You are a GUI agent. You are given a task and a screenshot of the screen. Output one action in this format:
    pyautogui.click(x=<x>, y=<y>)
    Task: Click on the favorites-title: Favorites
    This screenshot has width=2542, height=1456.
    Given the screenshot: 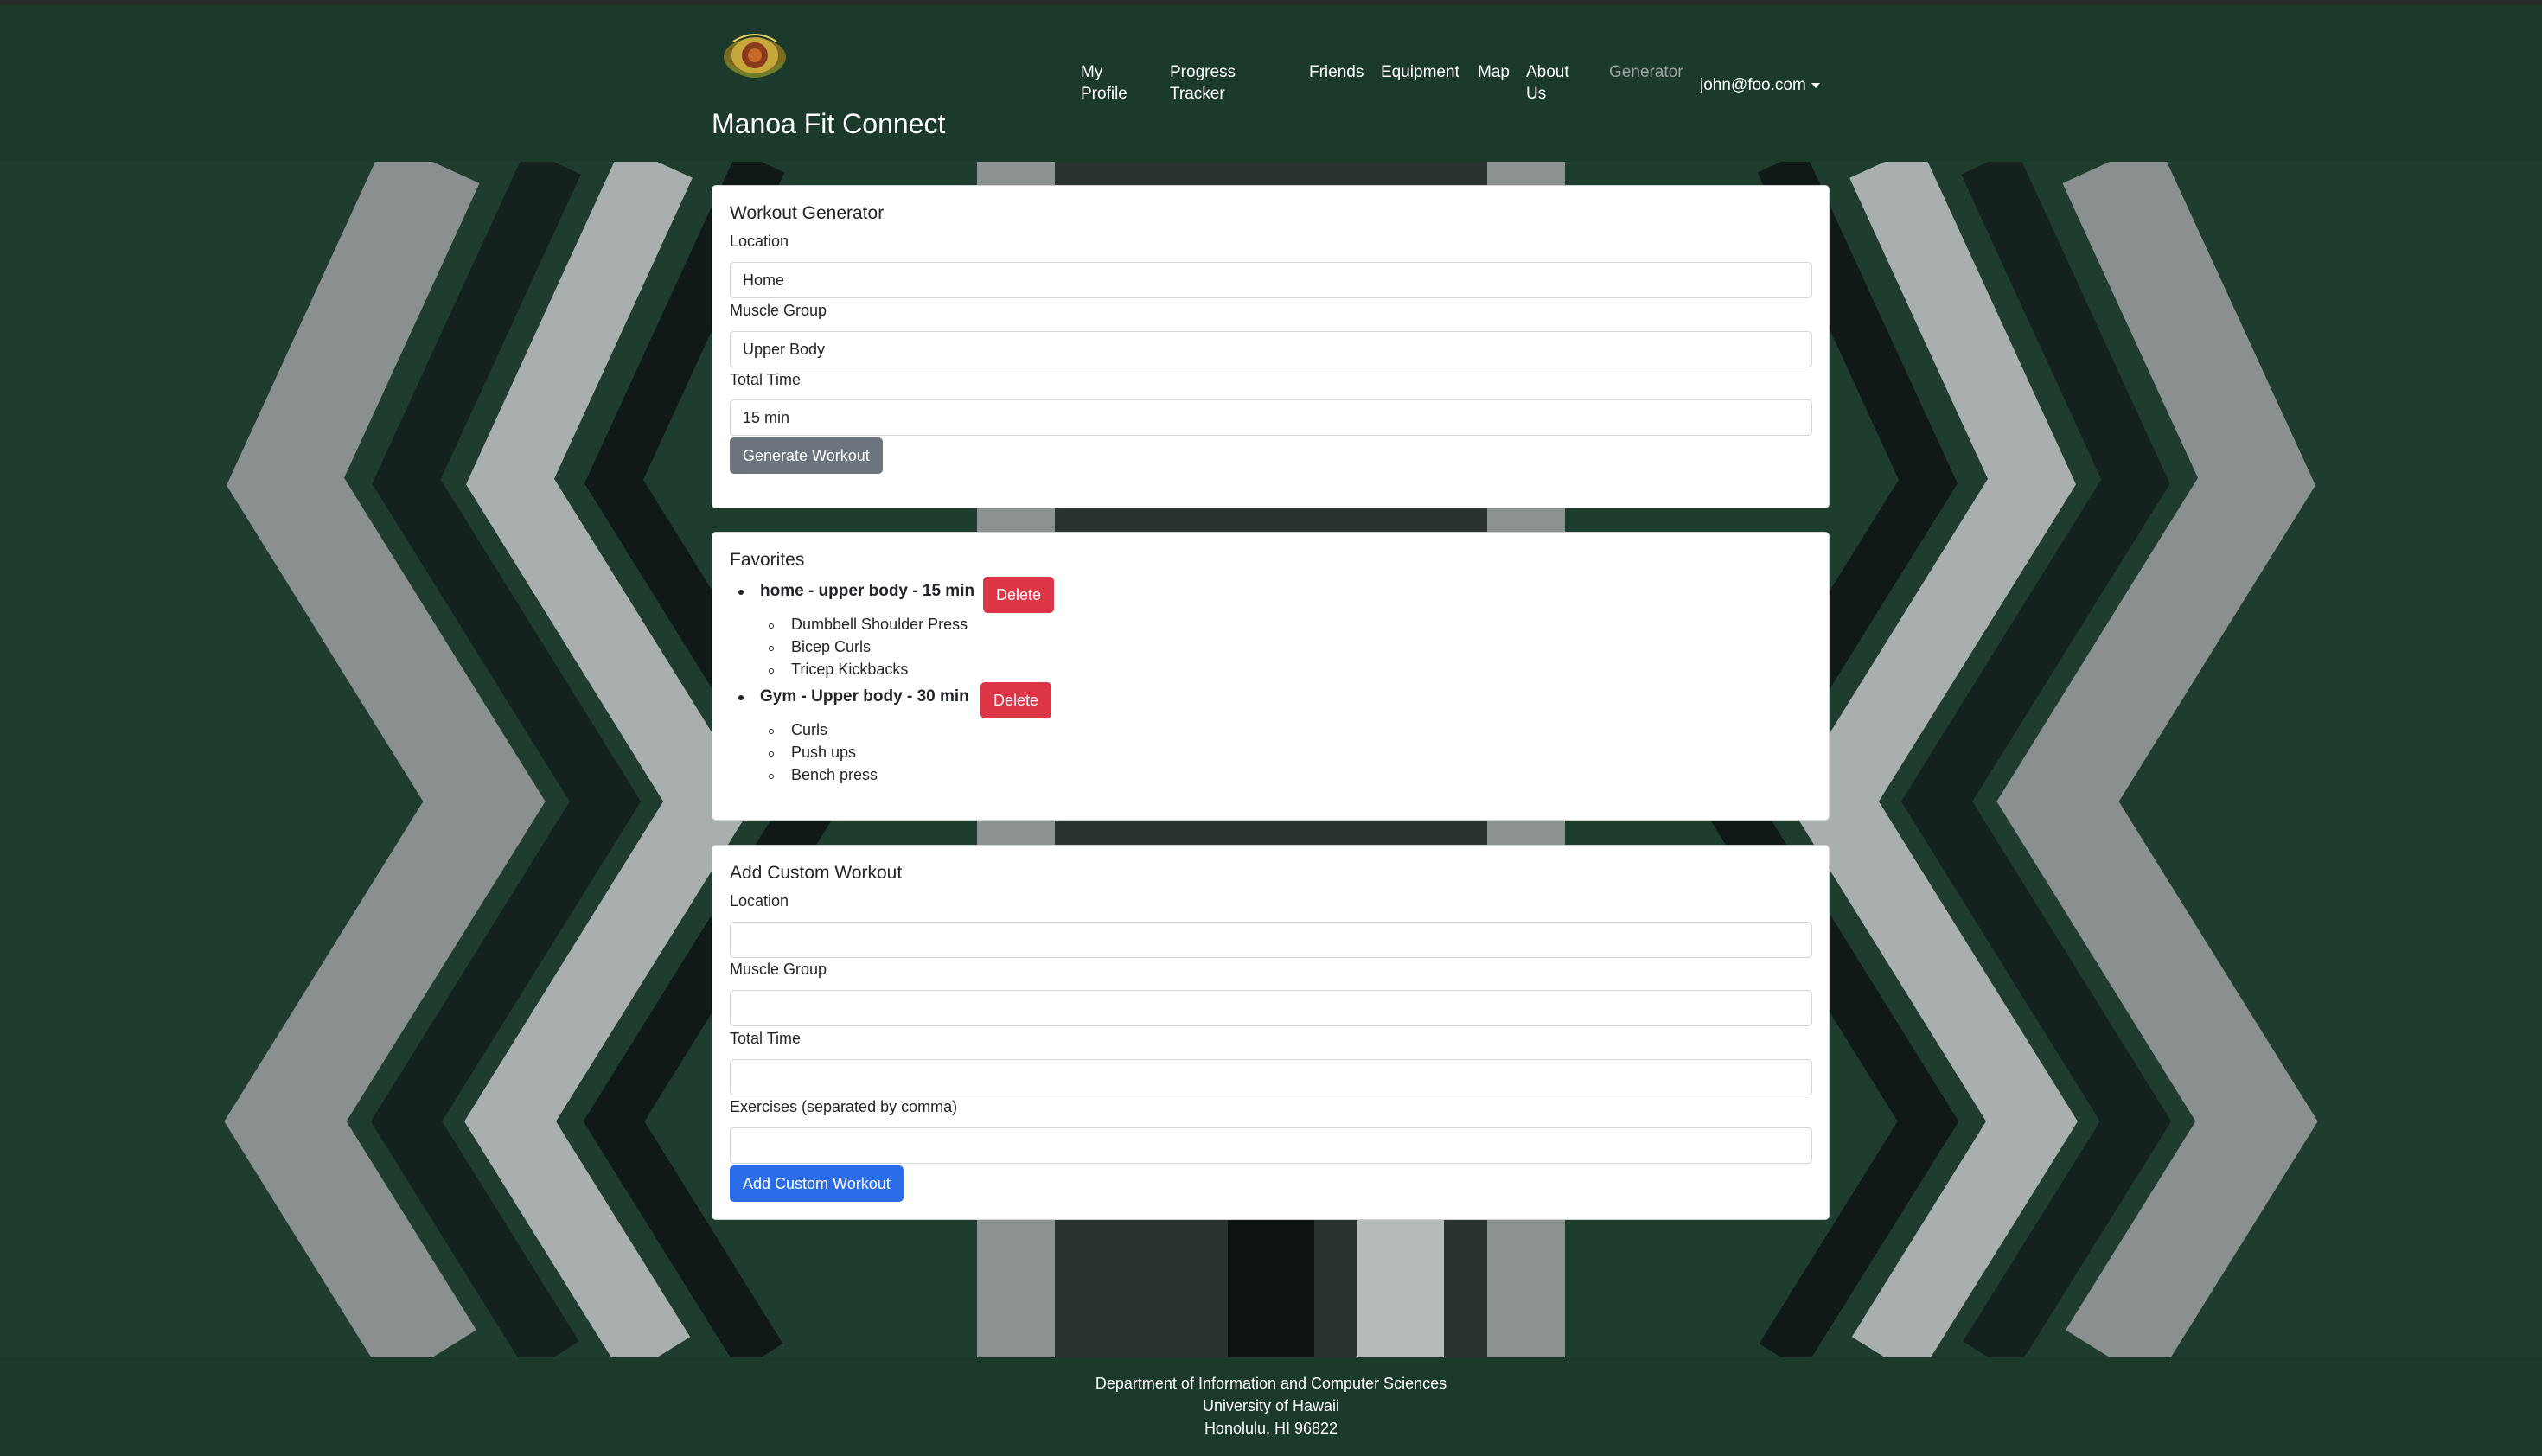 What is the action you would take?
    pyautogui.click(x=767, y=560)
    